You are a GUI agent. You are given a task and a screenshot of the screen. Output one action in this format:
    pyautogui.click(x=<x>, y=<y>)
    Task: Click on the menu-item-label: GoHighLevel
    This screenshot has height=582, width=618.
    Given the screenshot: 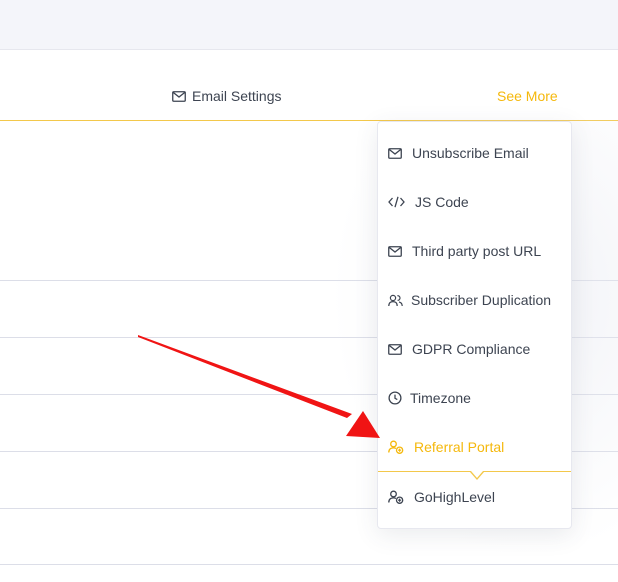 What is the action you would take?
    pyautogui.click(x=454, y=497)
    